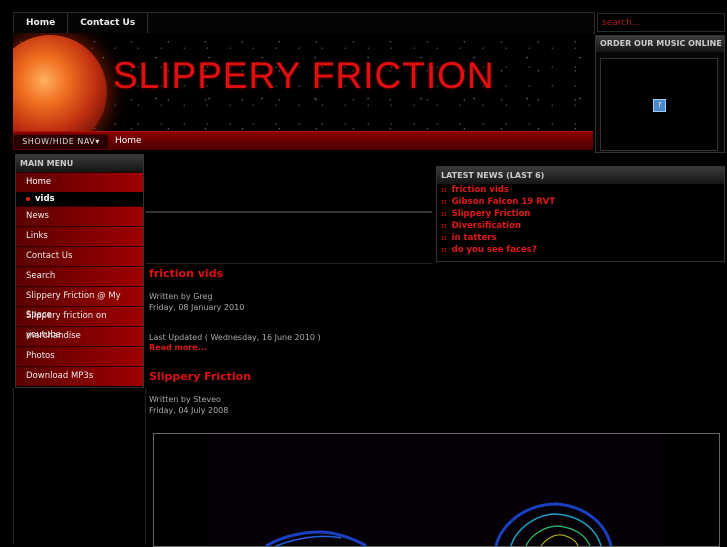 This screenshot has width=727, height=547. I want to click on news-link: Slippery Friction, so click(491, 214).